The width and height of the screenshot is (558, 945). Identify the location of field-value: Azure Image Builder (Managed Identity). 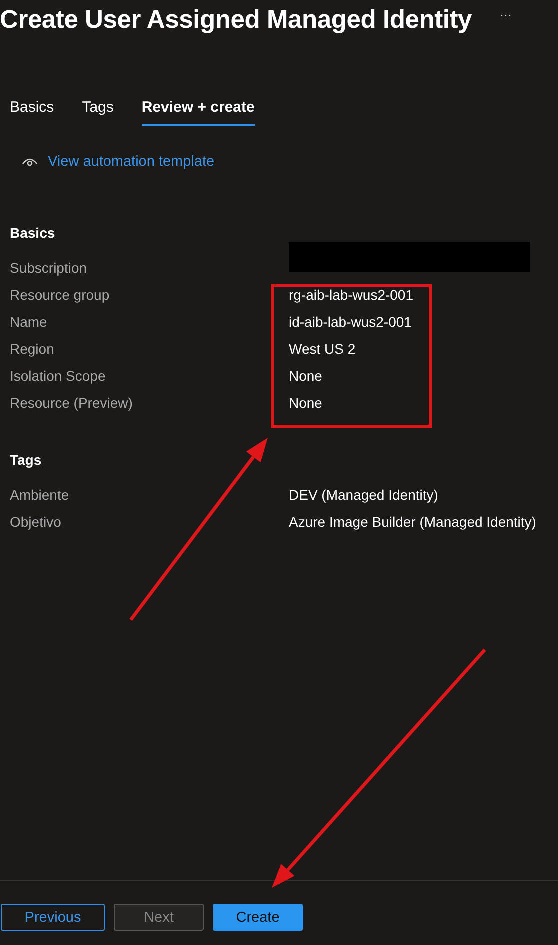
(412, 522).